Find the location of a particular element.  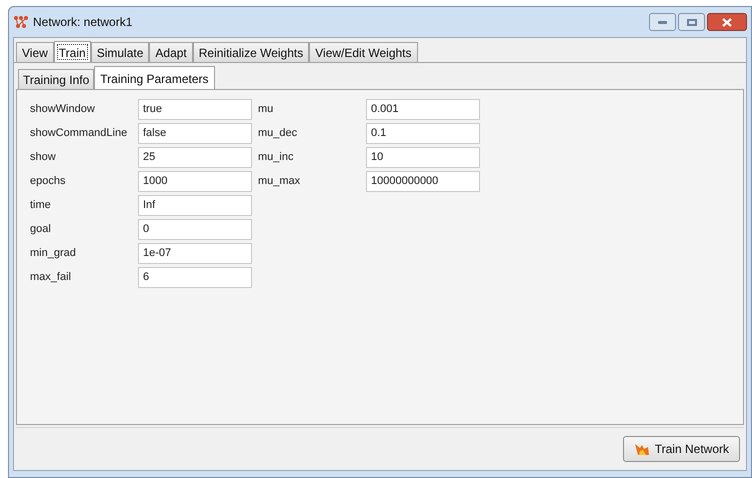

parameter-field: Inf is located at coordinates (195, 205).